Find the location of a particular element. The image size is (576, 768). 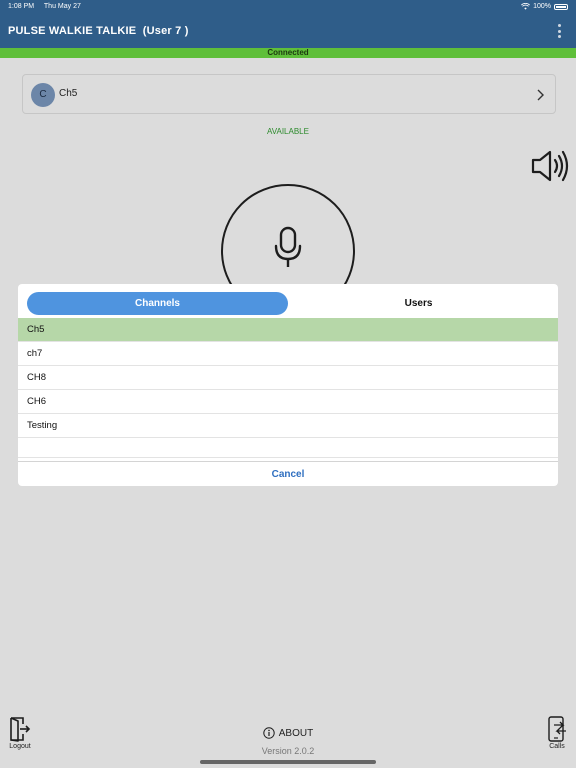

calls-label: Calls is located at coordinates (557, 746).